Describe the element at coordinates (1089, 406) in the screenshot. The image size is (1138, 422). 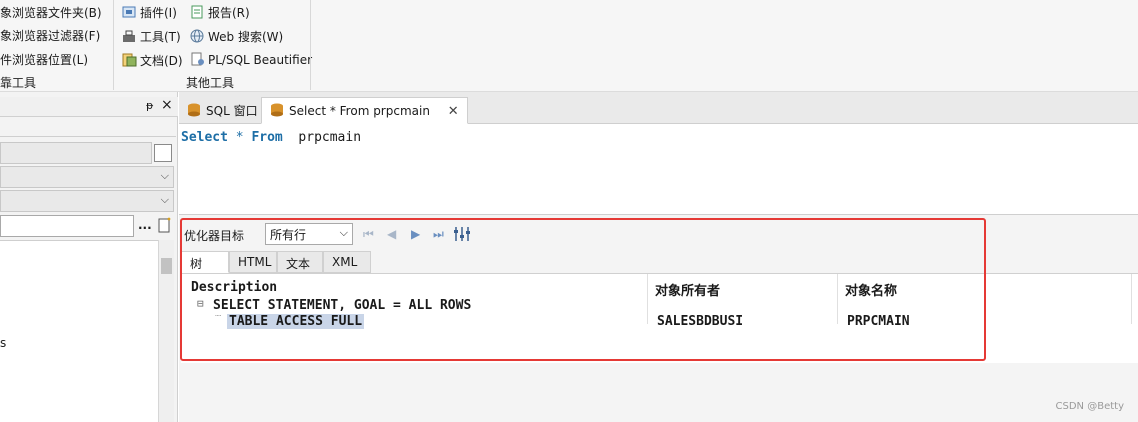
I see `watermark: CSDN @Betty` at that location.